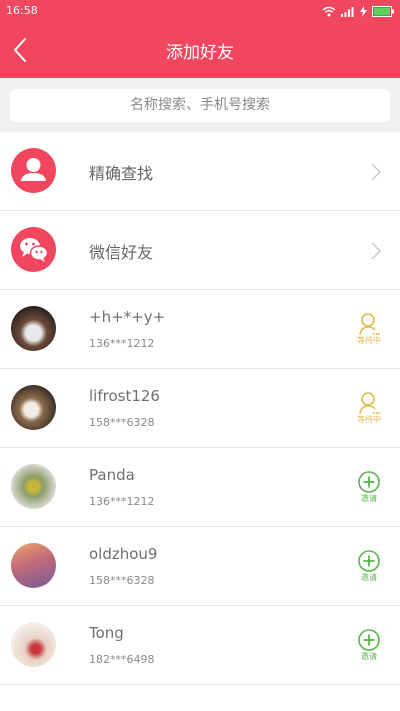  Describe the element at coordinates (200, 566) in the screenshot. I see `contact-row: oldzhou9 158***6328 邀请` at that location.